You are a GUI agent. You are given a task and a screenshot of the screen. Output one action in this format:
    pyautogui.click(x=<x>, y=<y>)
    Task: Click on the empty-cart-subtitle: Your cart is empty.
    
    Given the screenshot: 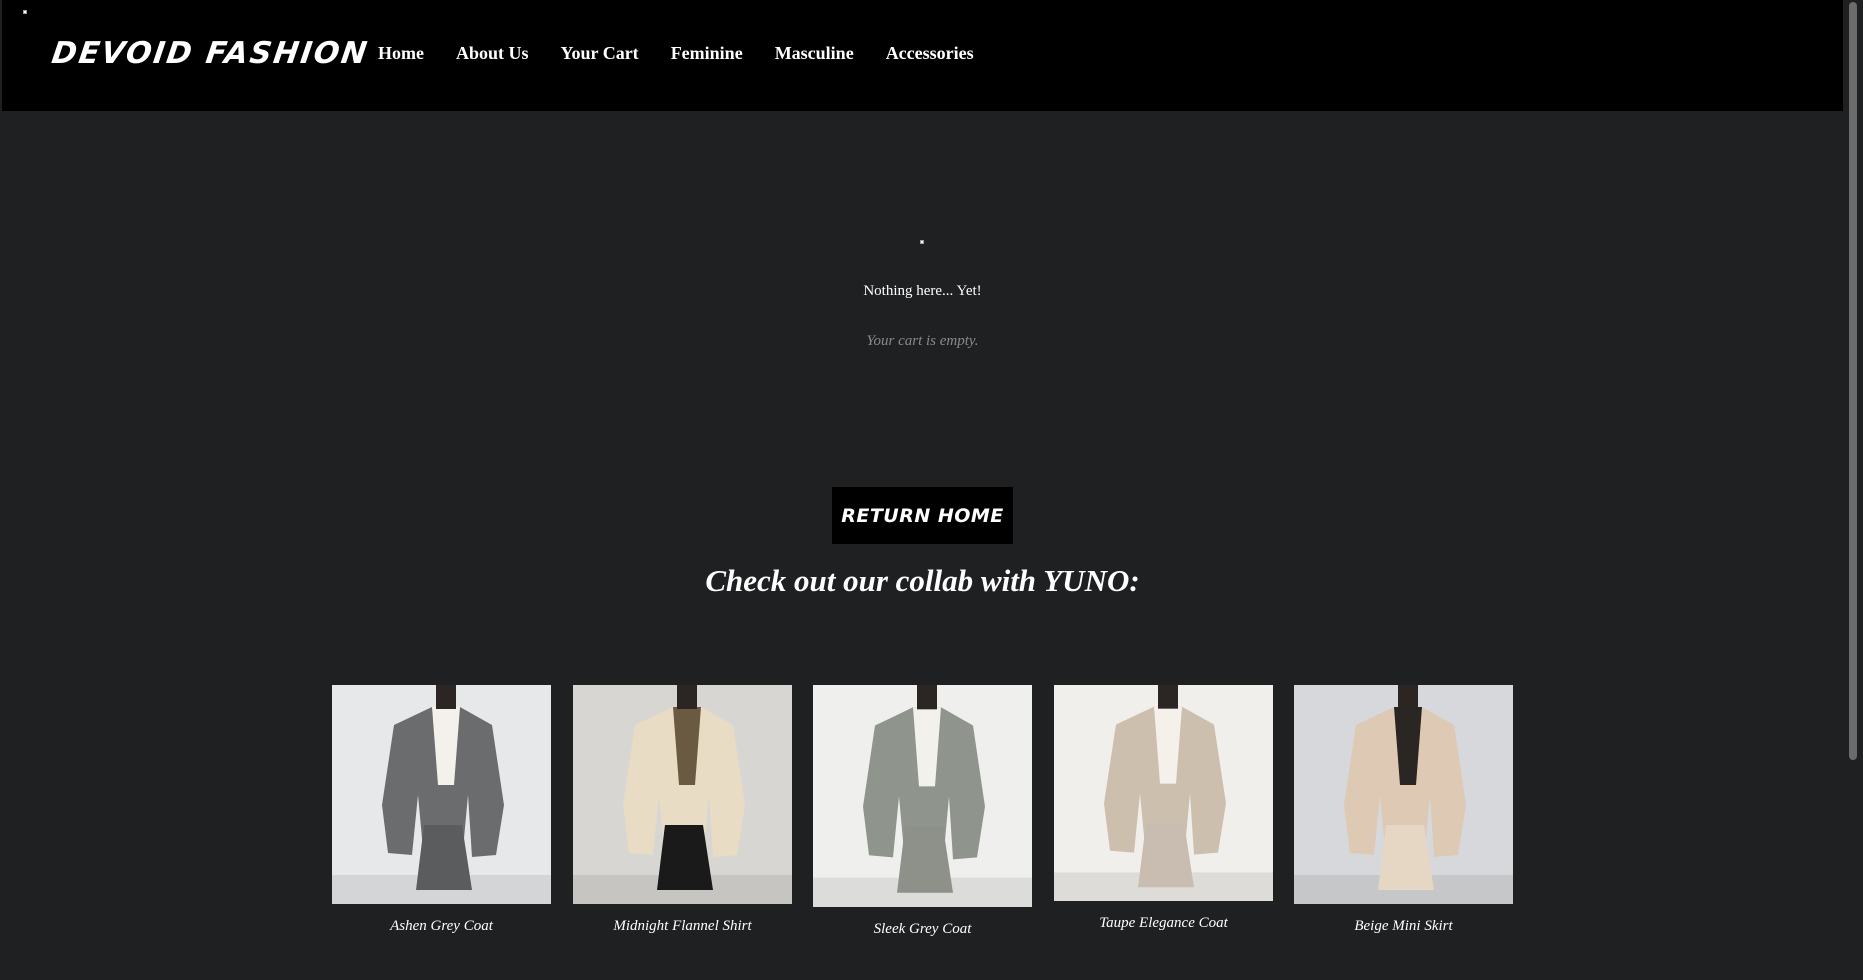 What is the action you would take?
    pyautogui.click(x=922, y=341)
    